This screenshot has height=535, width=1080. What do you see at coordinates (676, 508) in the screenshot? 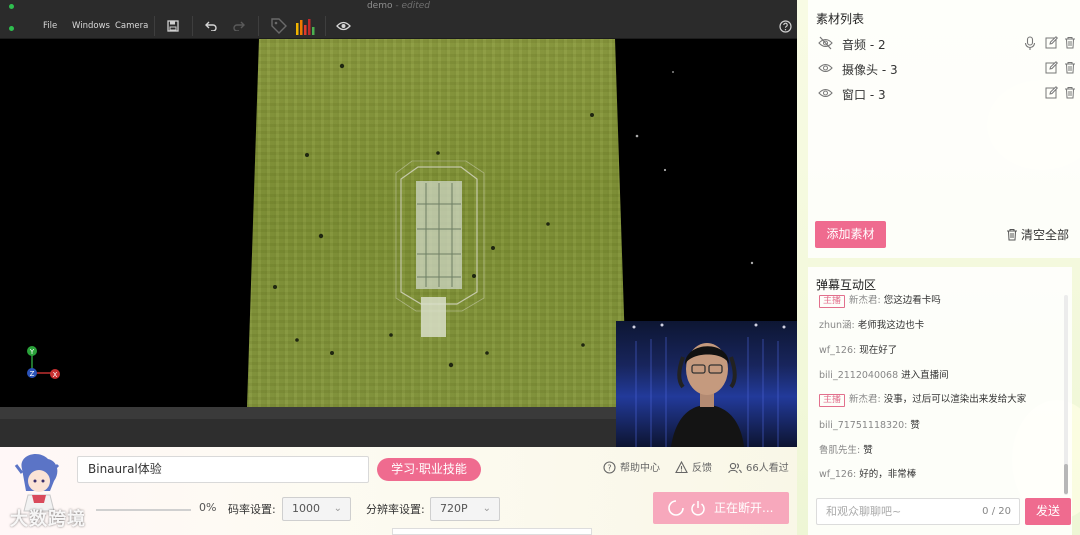
I see `loading-spinner-icon` at bounding box center [676, 508].